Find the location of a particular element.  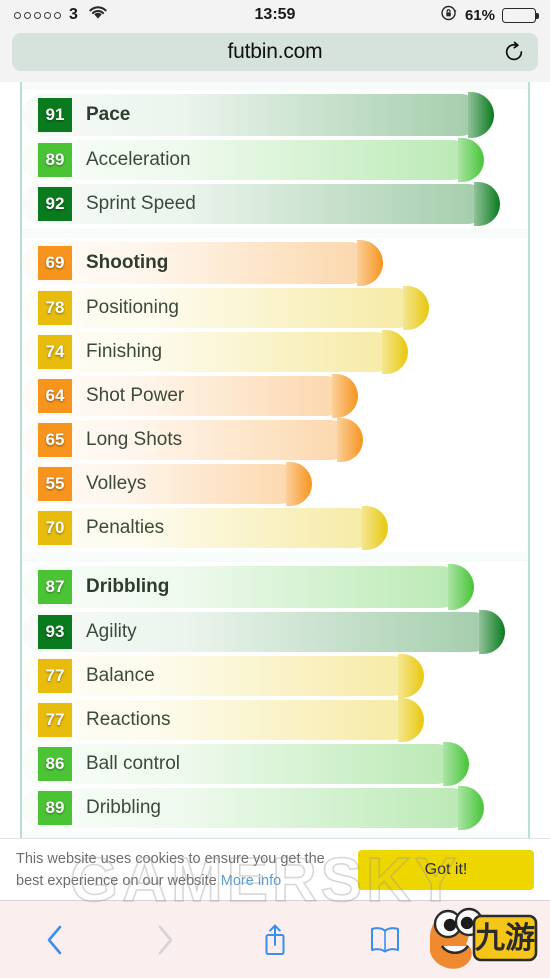

share-button is located at coordinates (275, 940).